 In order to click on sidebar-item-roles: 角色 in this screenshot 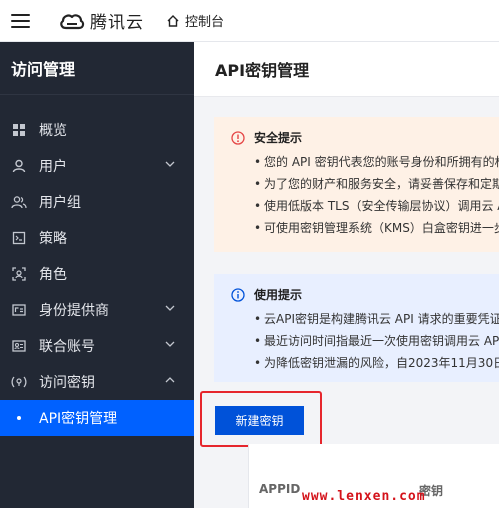, I will do `click(97, 274)`.